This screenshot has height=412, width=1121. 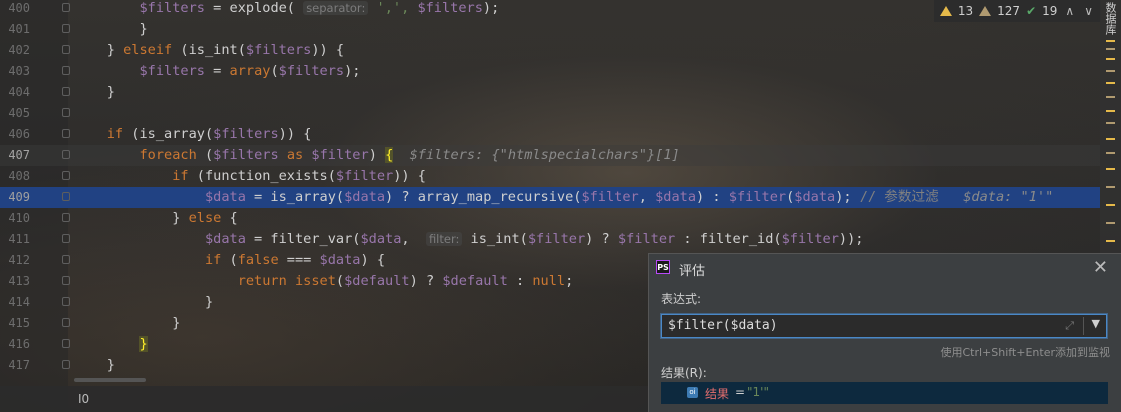 I want to click on line-number: 413, so click(x=15, y=281).